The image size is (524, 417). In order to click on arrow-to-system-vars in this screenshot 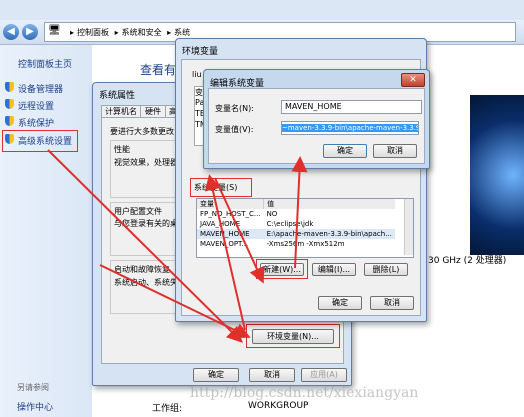, I will do `click(225, 252)`.